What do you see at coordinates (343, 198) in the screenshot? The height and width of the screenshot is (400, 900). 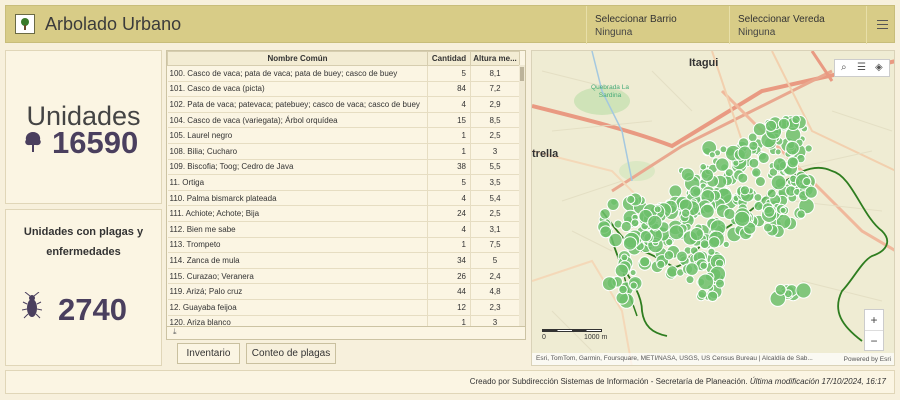 I see `table-row: 110. Palma bismarck plateada 4 5,4` at bounding box center [343, 198].